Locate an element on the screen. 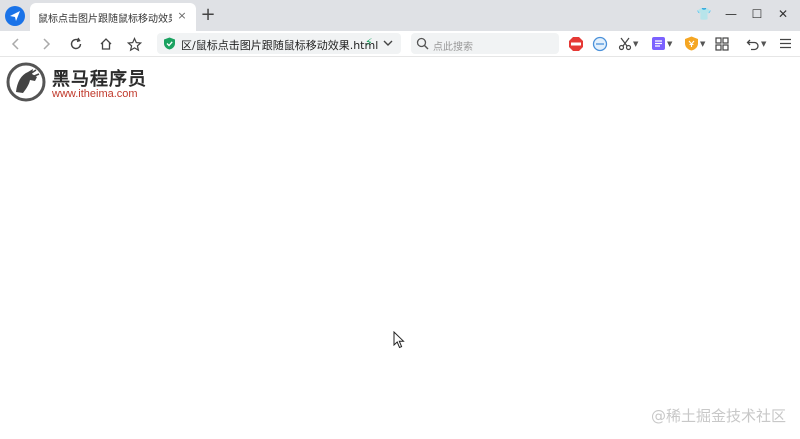 The image size is (800, 439). horse-logo-icon is located at coordinates (26, 82).